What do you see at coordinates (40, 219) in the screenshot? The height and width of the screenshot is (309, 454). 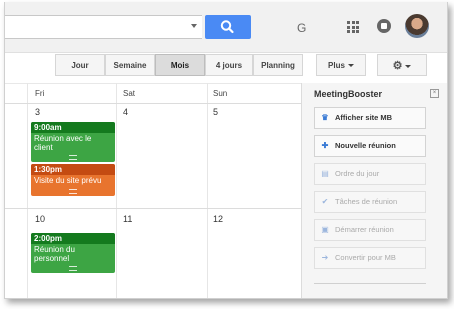 I see `day-number: 10` at bounding box center [40, 219].